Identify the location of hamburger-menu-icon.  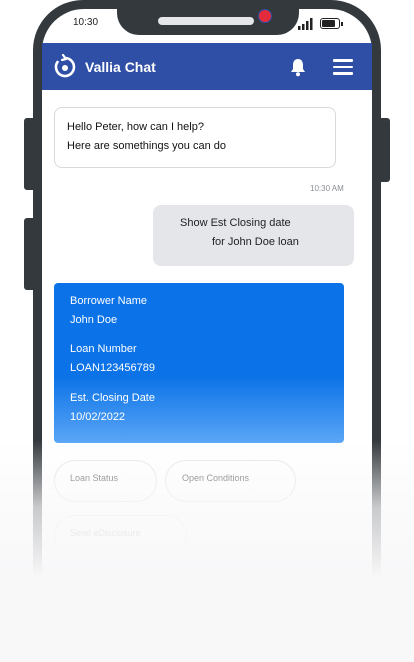
(343, 67).